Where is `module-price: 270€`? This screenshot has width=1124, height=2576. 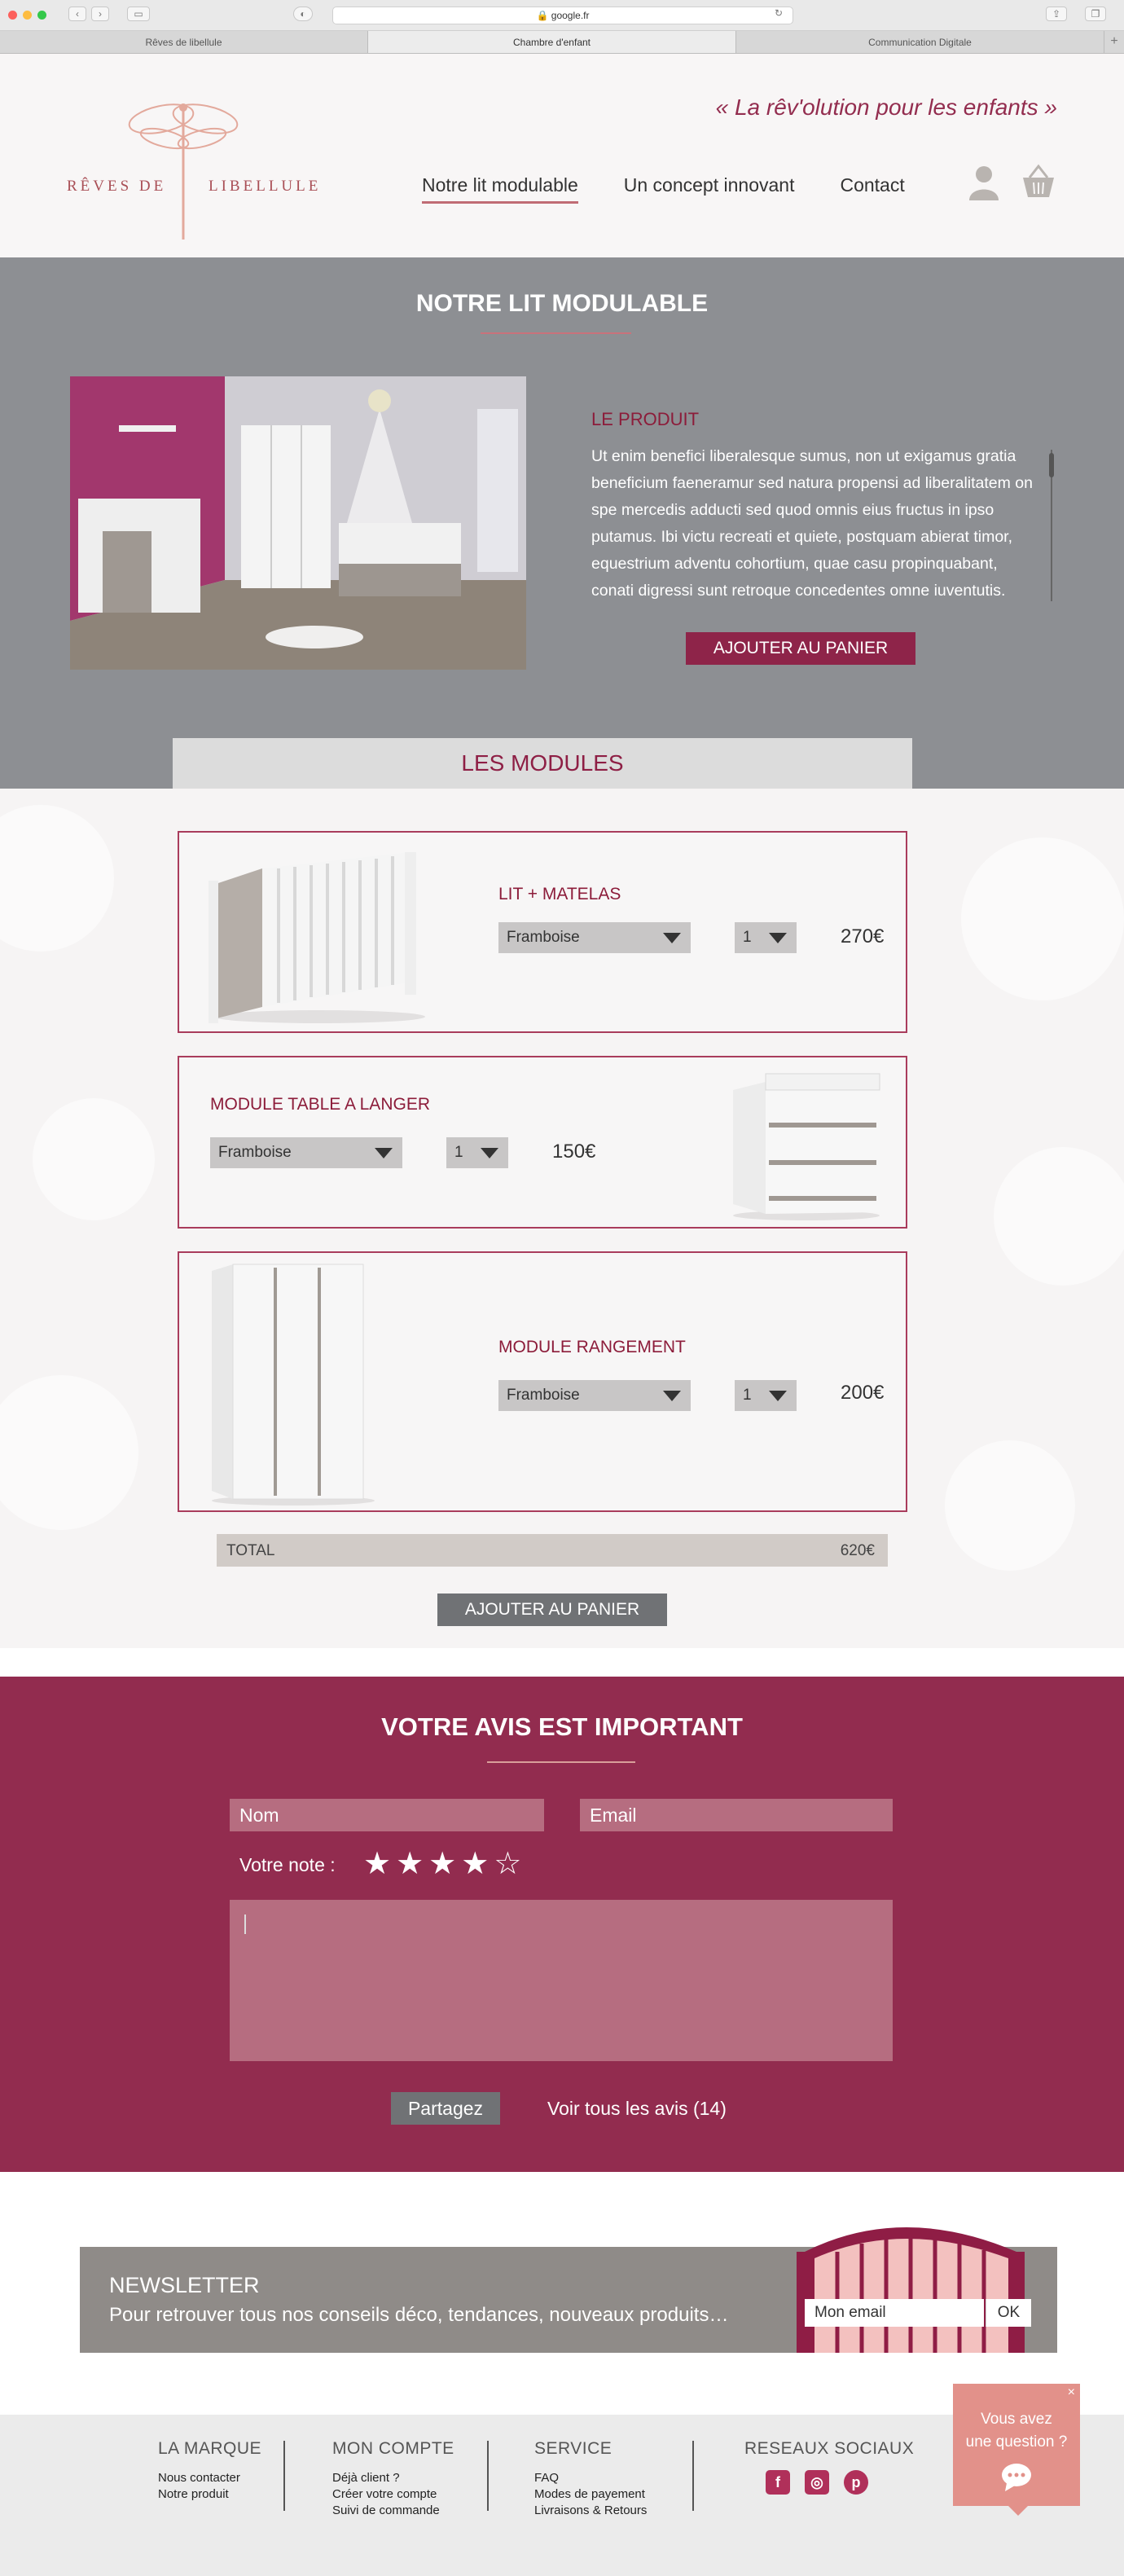 module-price: 270€ is located at coordinates (863, 936).